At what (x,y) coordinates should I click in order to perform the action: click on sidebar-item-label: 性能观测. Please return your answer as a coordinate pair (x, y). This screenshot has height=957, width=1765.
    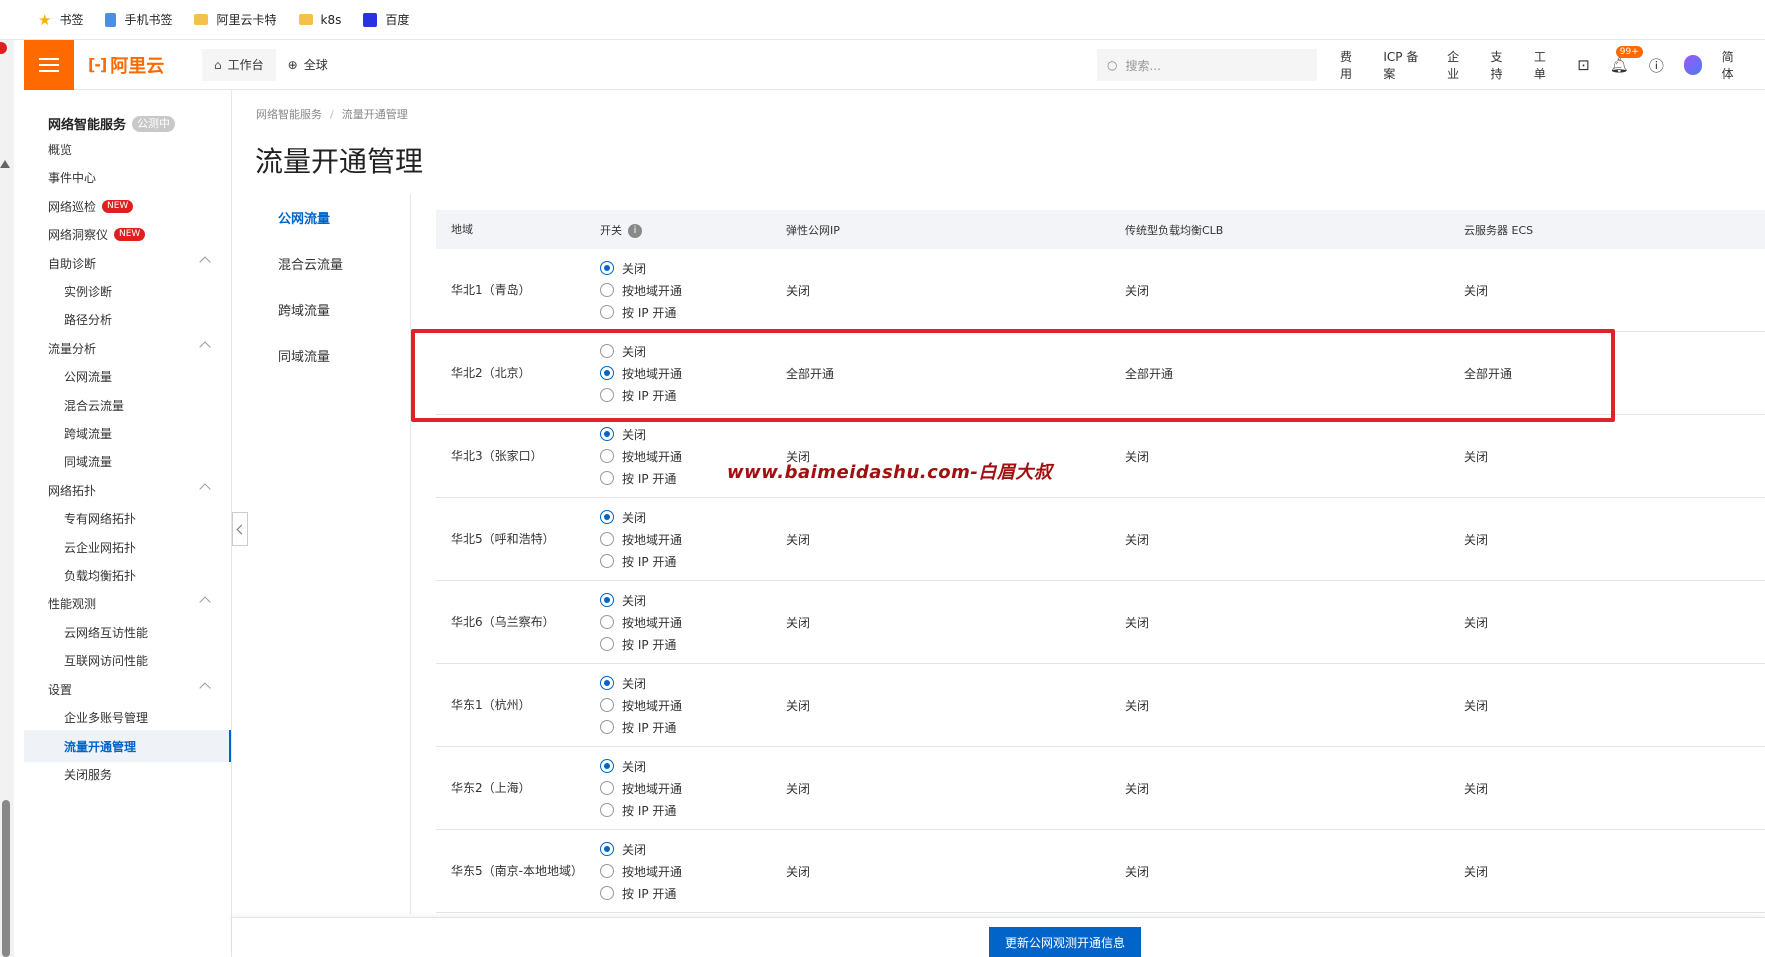
    Looking at the image, I should click on (72, 603).